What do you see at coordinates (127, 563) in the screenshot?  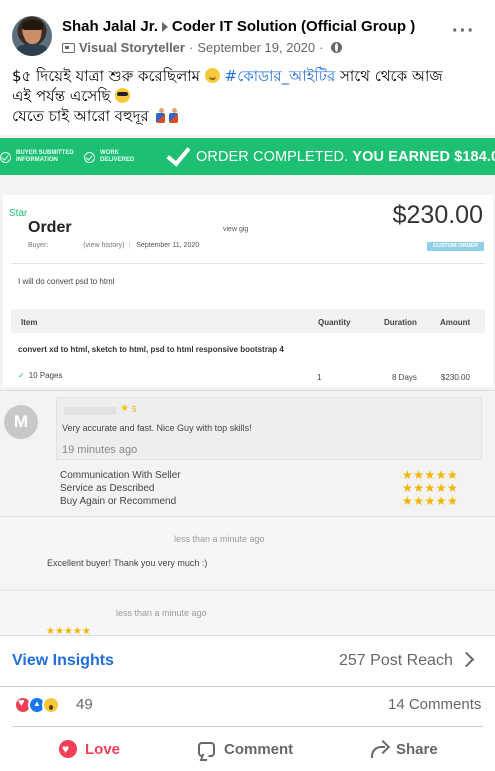 I see `review-text: Excellent buyer! Thank you very much :)` at bounding box center [127, 563].